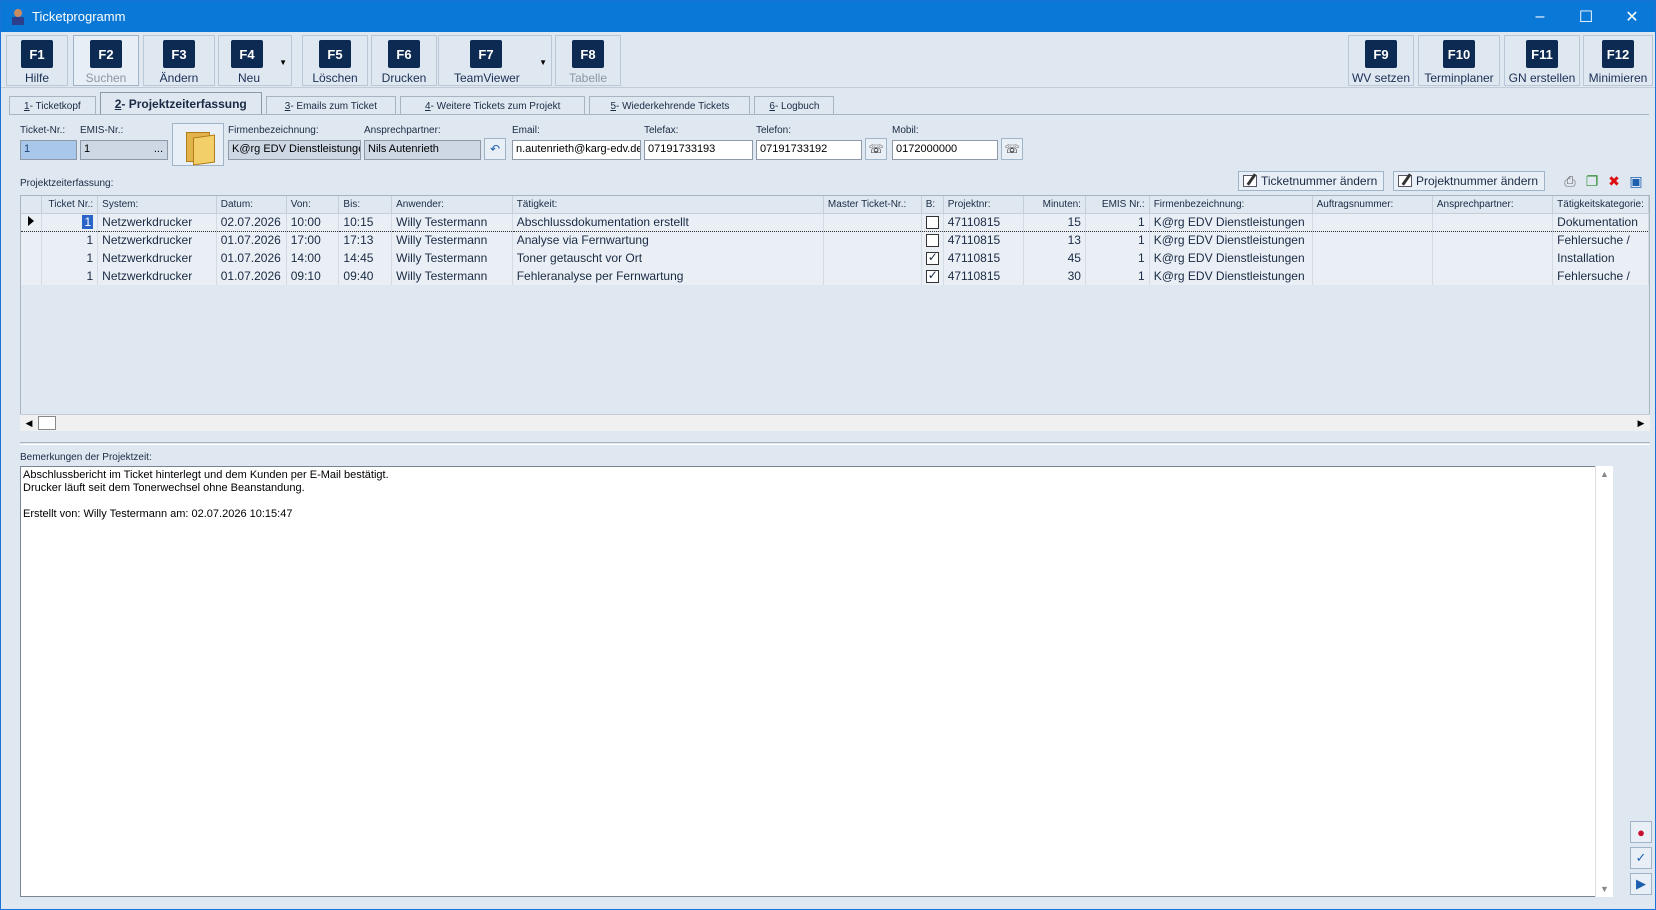 The width and height of the screenshot is (1656, 910). I want to click on change-projektnr-button: Projektnummer ändern, so click(1469, 181).